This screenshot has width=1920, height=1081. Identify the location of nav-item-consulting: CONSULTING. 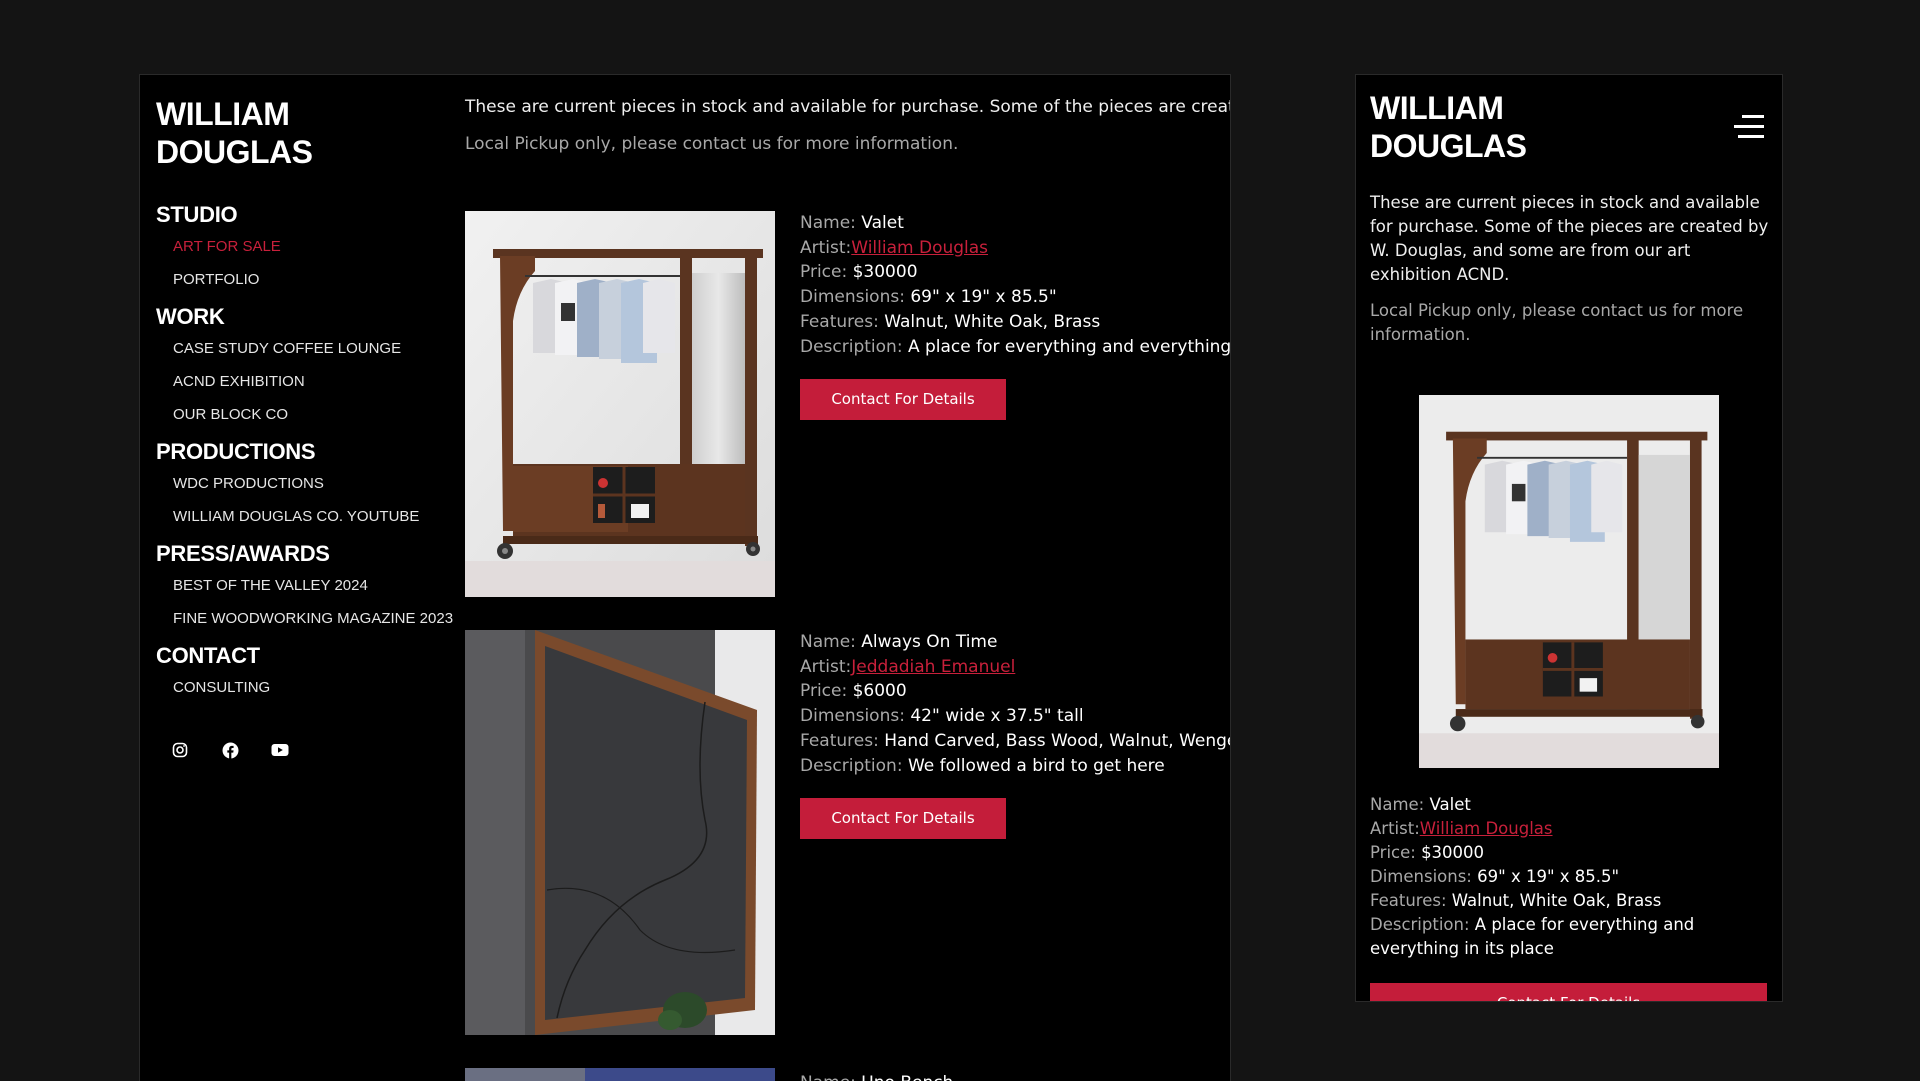
(314, 687).